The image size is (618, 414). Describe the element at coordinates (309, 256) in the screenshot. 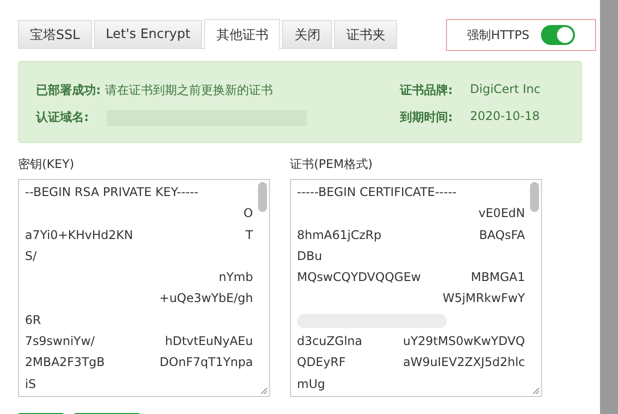

I see `text-fragment: DBu` at that location.